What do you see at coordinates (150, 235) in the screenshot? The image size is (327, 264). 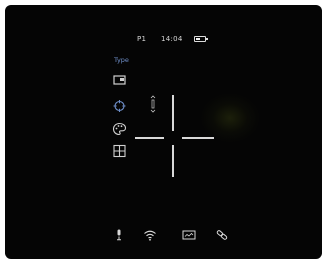 I see `wifi-icon` at bounding box center [150, 235].